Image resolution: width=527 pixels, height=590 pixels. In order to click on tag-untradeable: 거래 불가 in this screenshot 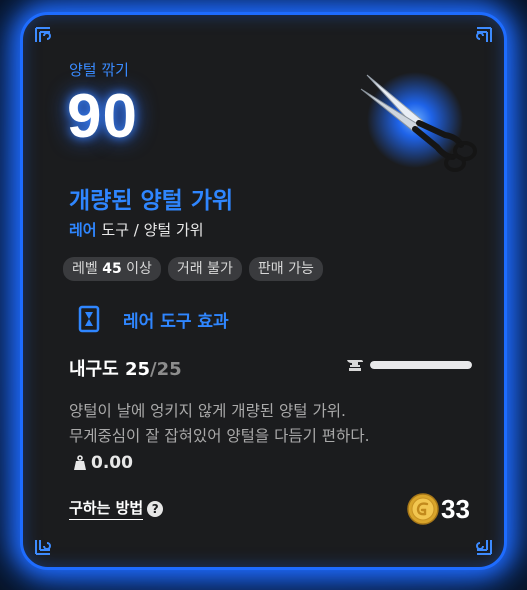, I will do `click(204, 269)`.